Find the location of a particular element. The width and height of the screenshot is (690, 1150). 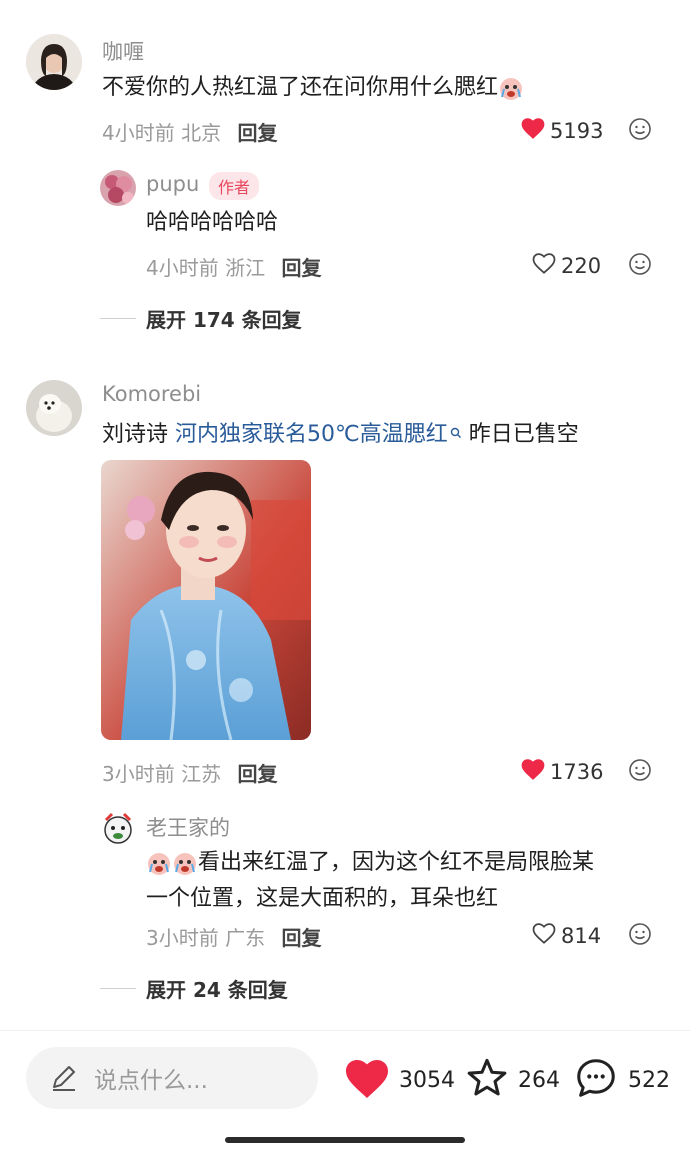

reply-time: 4小时前 is located at coordinates (182, 268).